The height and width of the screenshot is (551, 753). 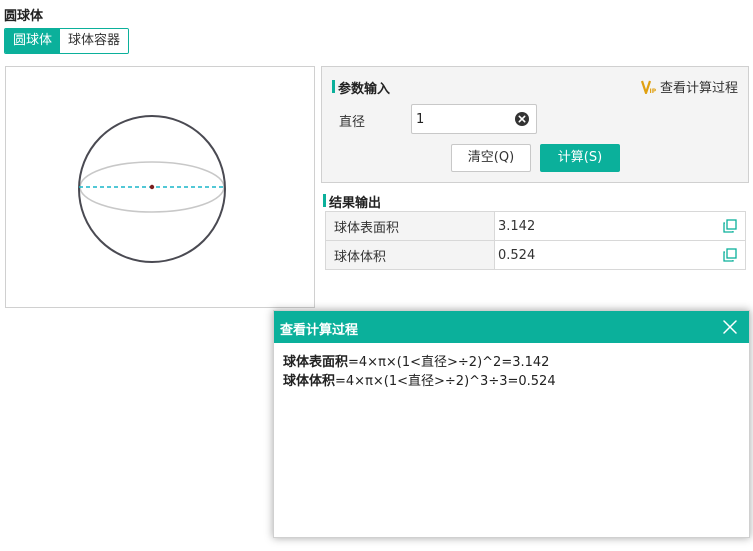 What do you see at coordinates (24, 16) in the screenshot?
I see `page-title: 圆球体` at bounding box center [24, 16].